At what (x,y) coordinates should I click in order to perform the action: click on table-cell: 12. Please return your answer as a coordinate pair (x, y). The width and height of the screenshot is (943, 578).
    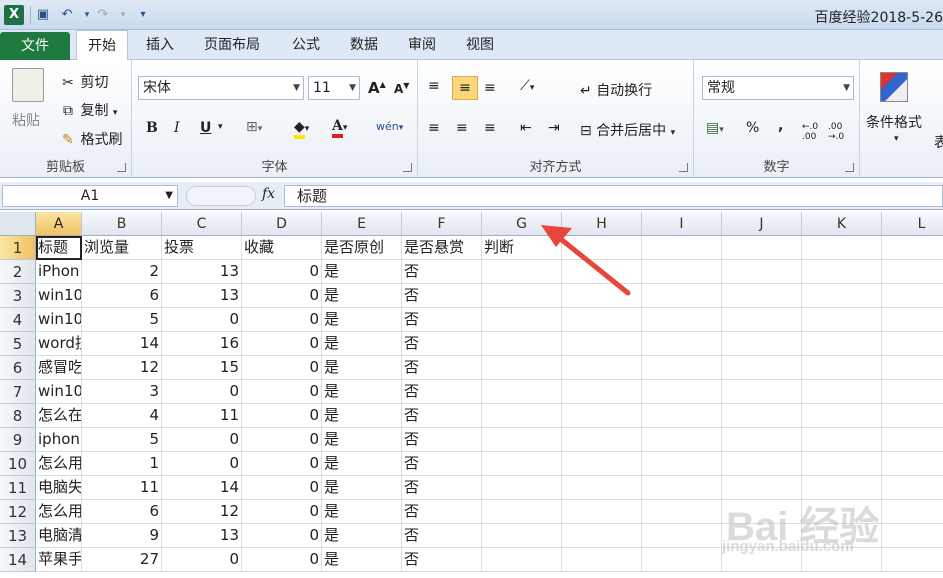
    Looking at the image, I should click on (202, 512).